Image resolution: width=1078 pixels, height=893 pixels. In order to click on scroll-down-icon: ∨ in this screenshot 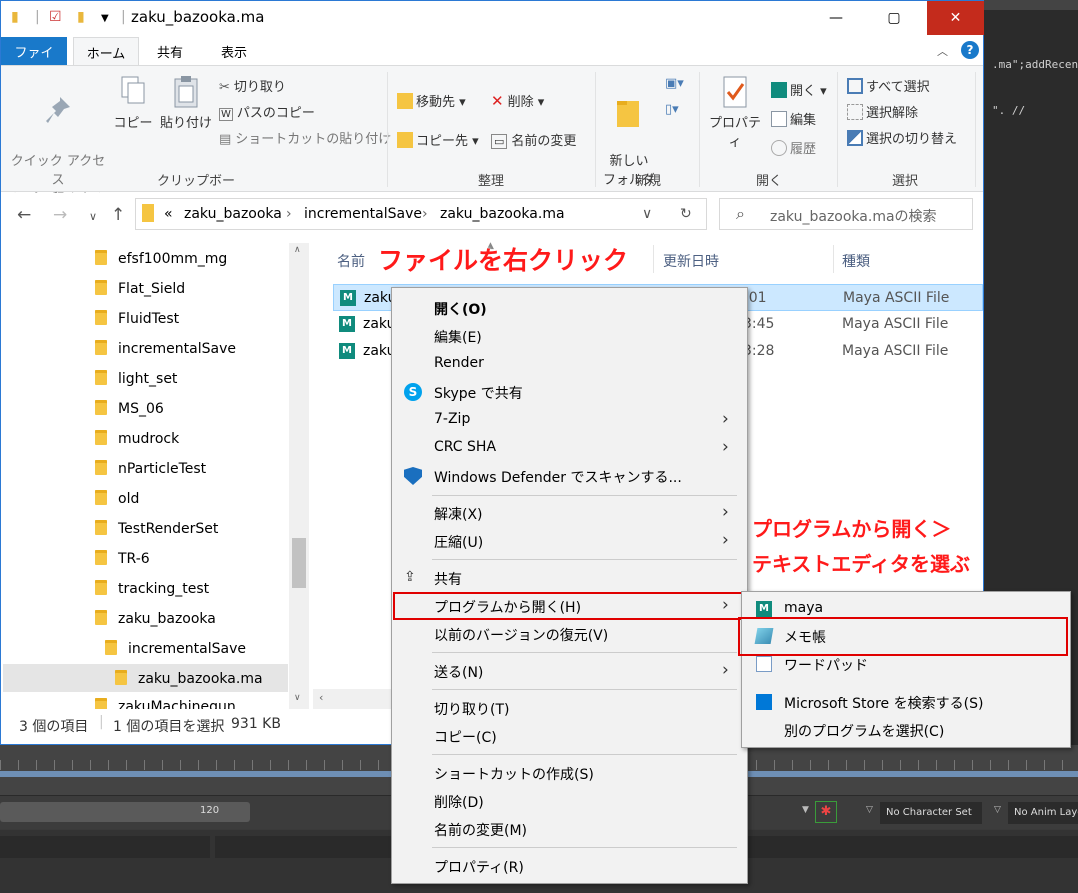, I will do `click(297, 698)`.